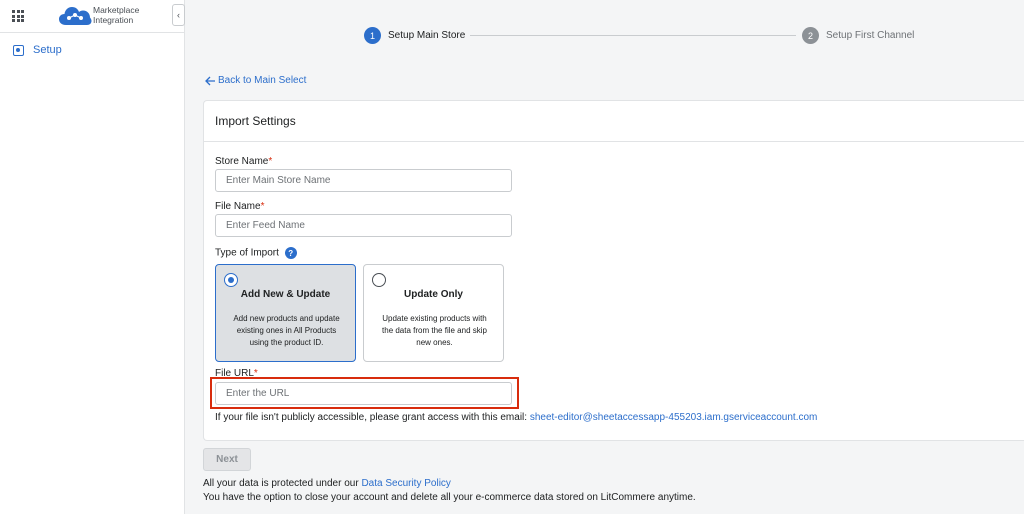 The height and width of the screenshot is (514, 1024). What do you see at coordinates (405, 483) in the screenshot?
I see `data-security-policy-link: Data Security Policy` at bounding box center [405, 483].